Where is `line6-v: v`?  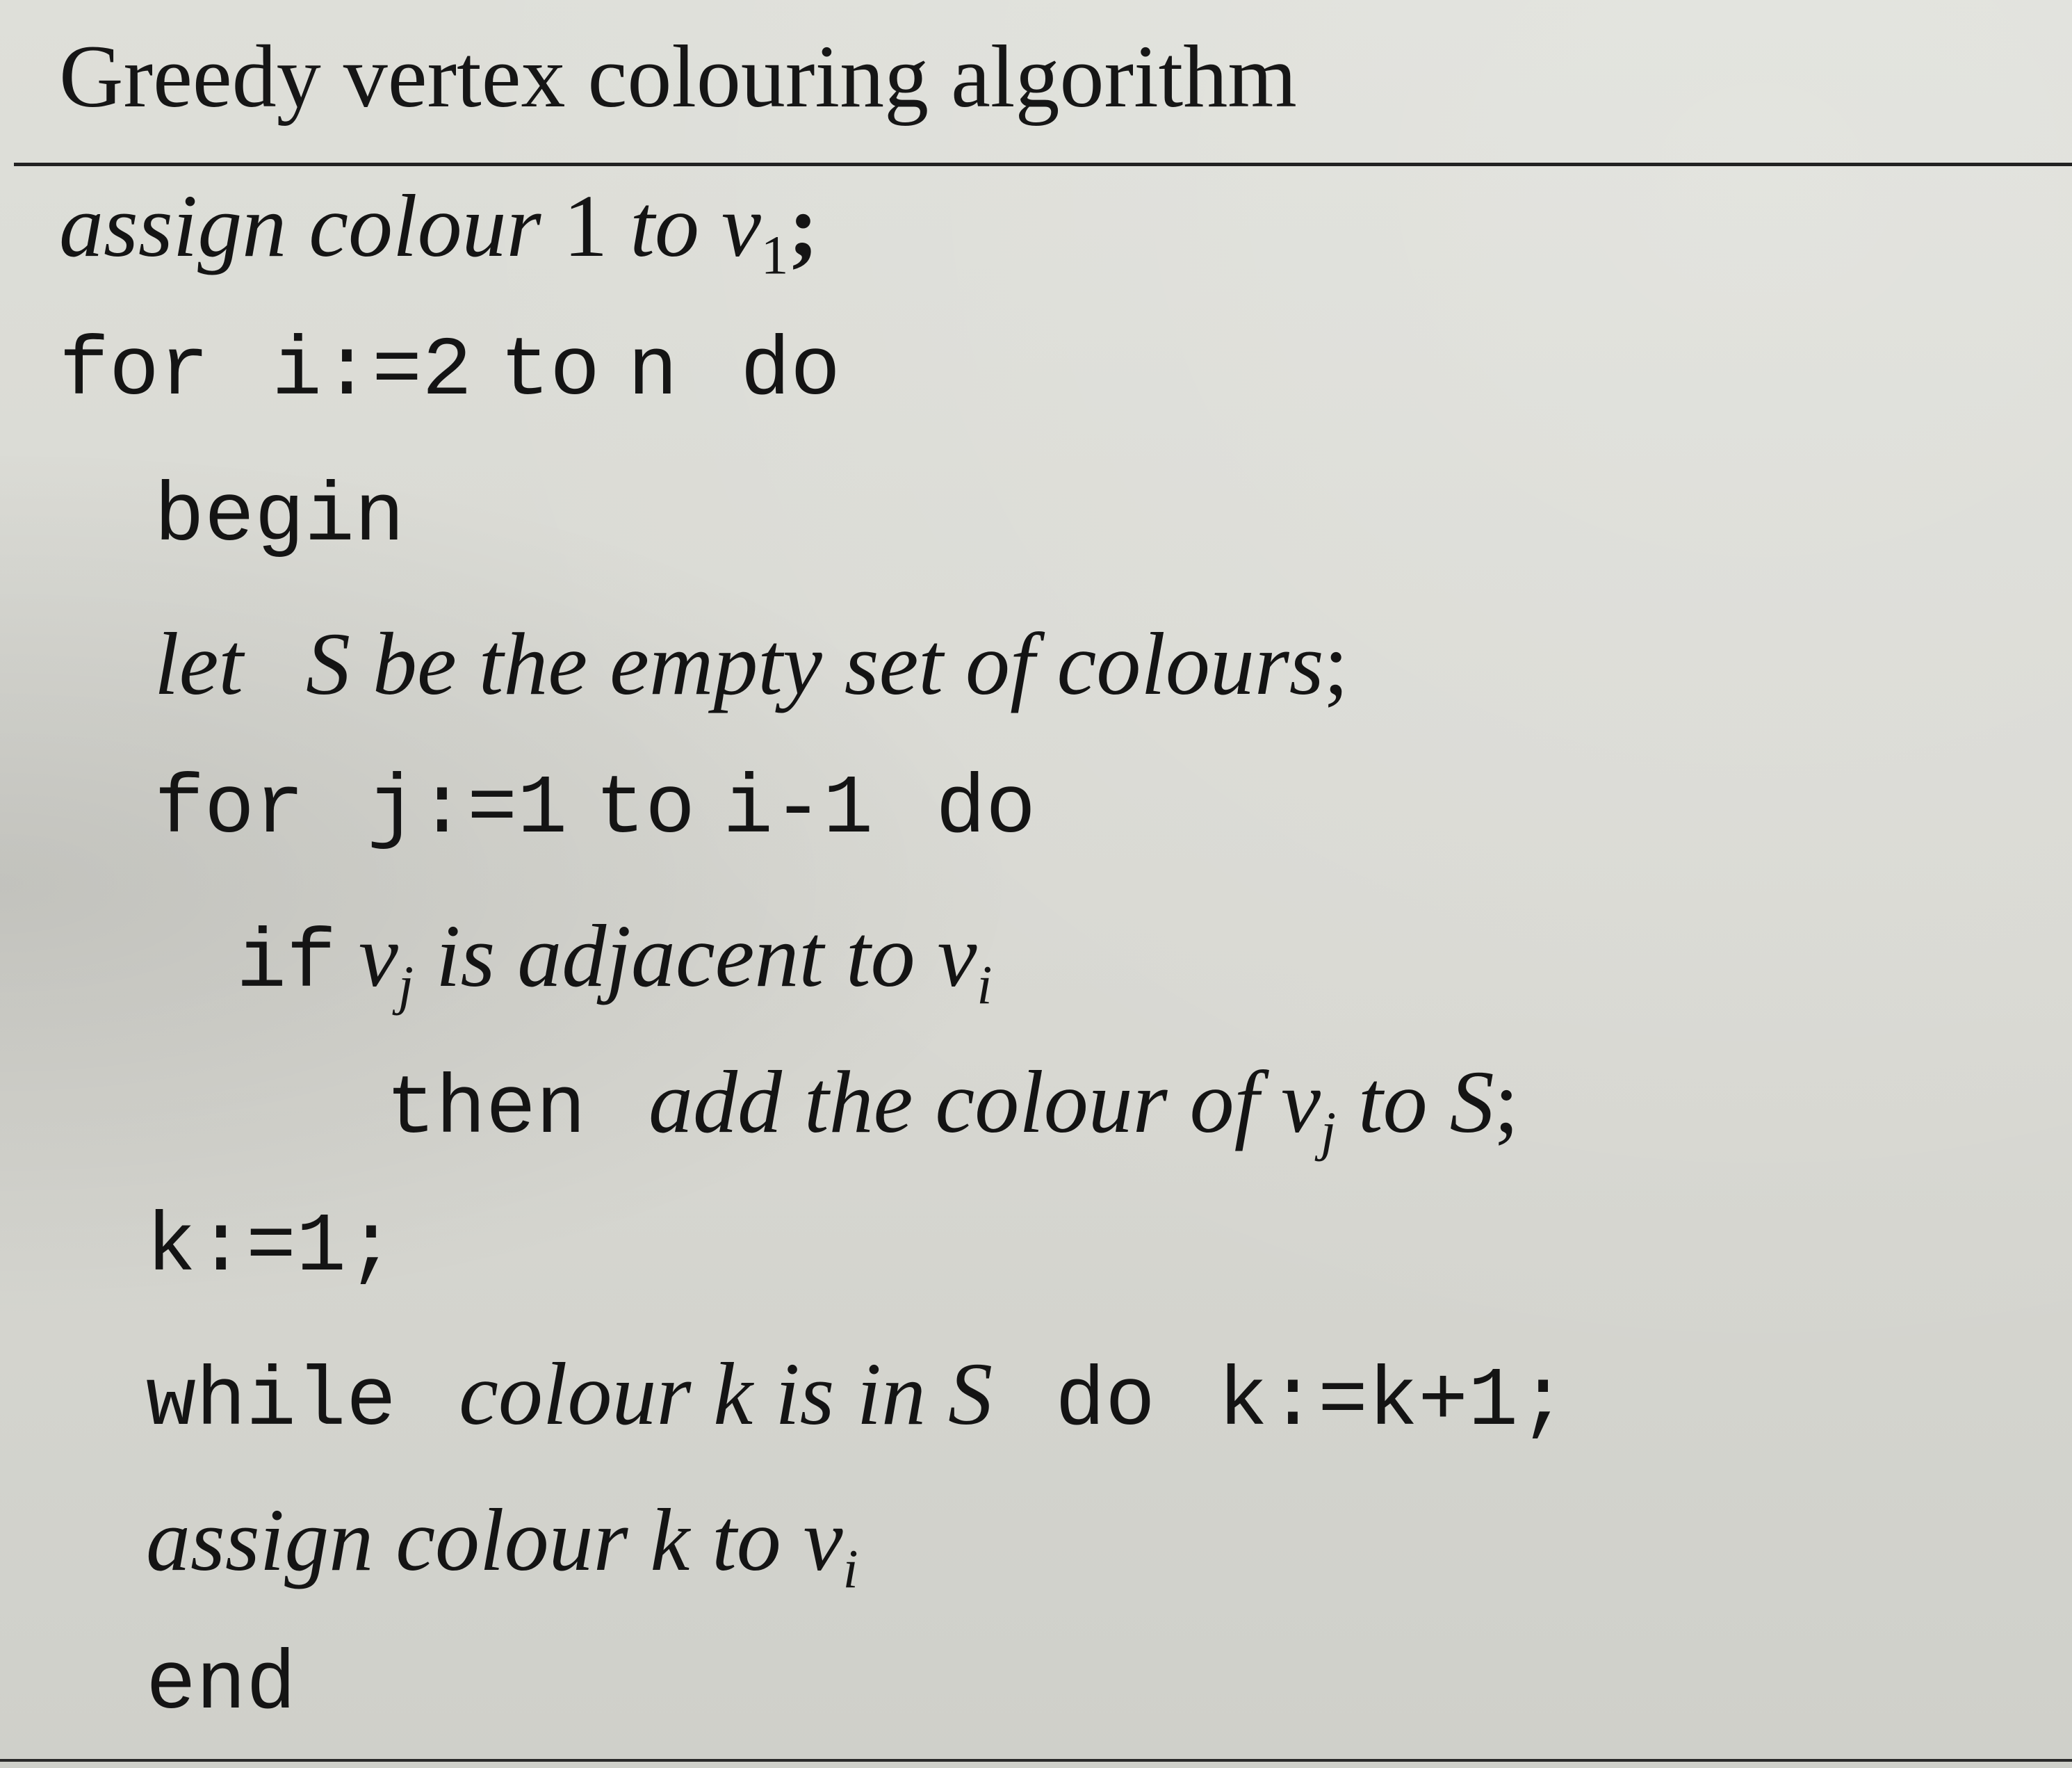
line6-v: v is located at coordinates (378, 956).